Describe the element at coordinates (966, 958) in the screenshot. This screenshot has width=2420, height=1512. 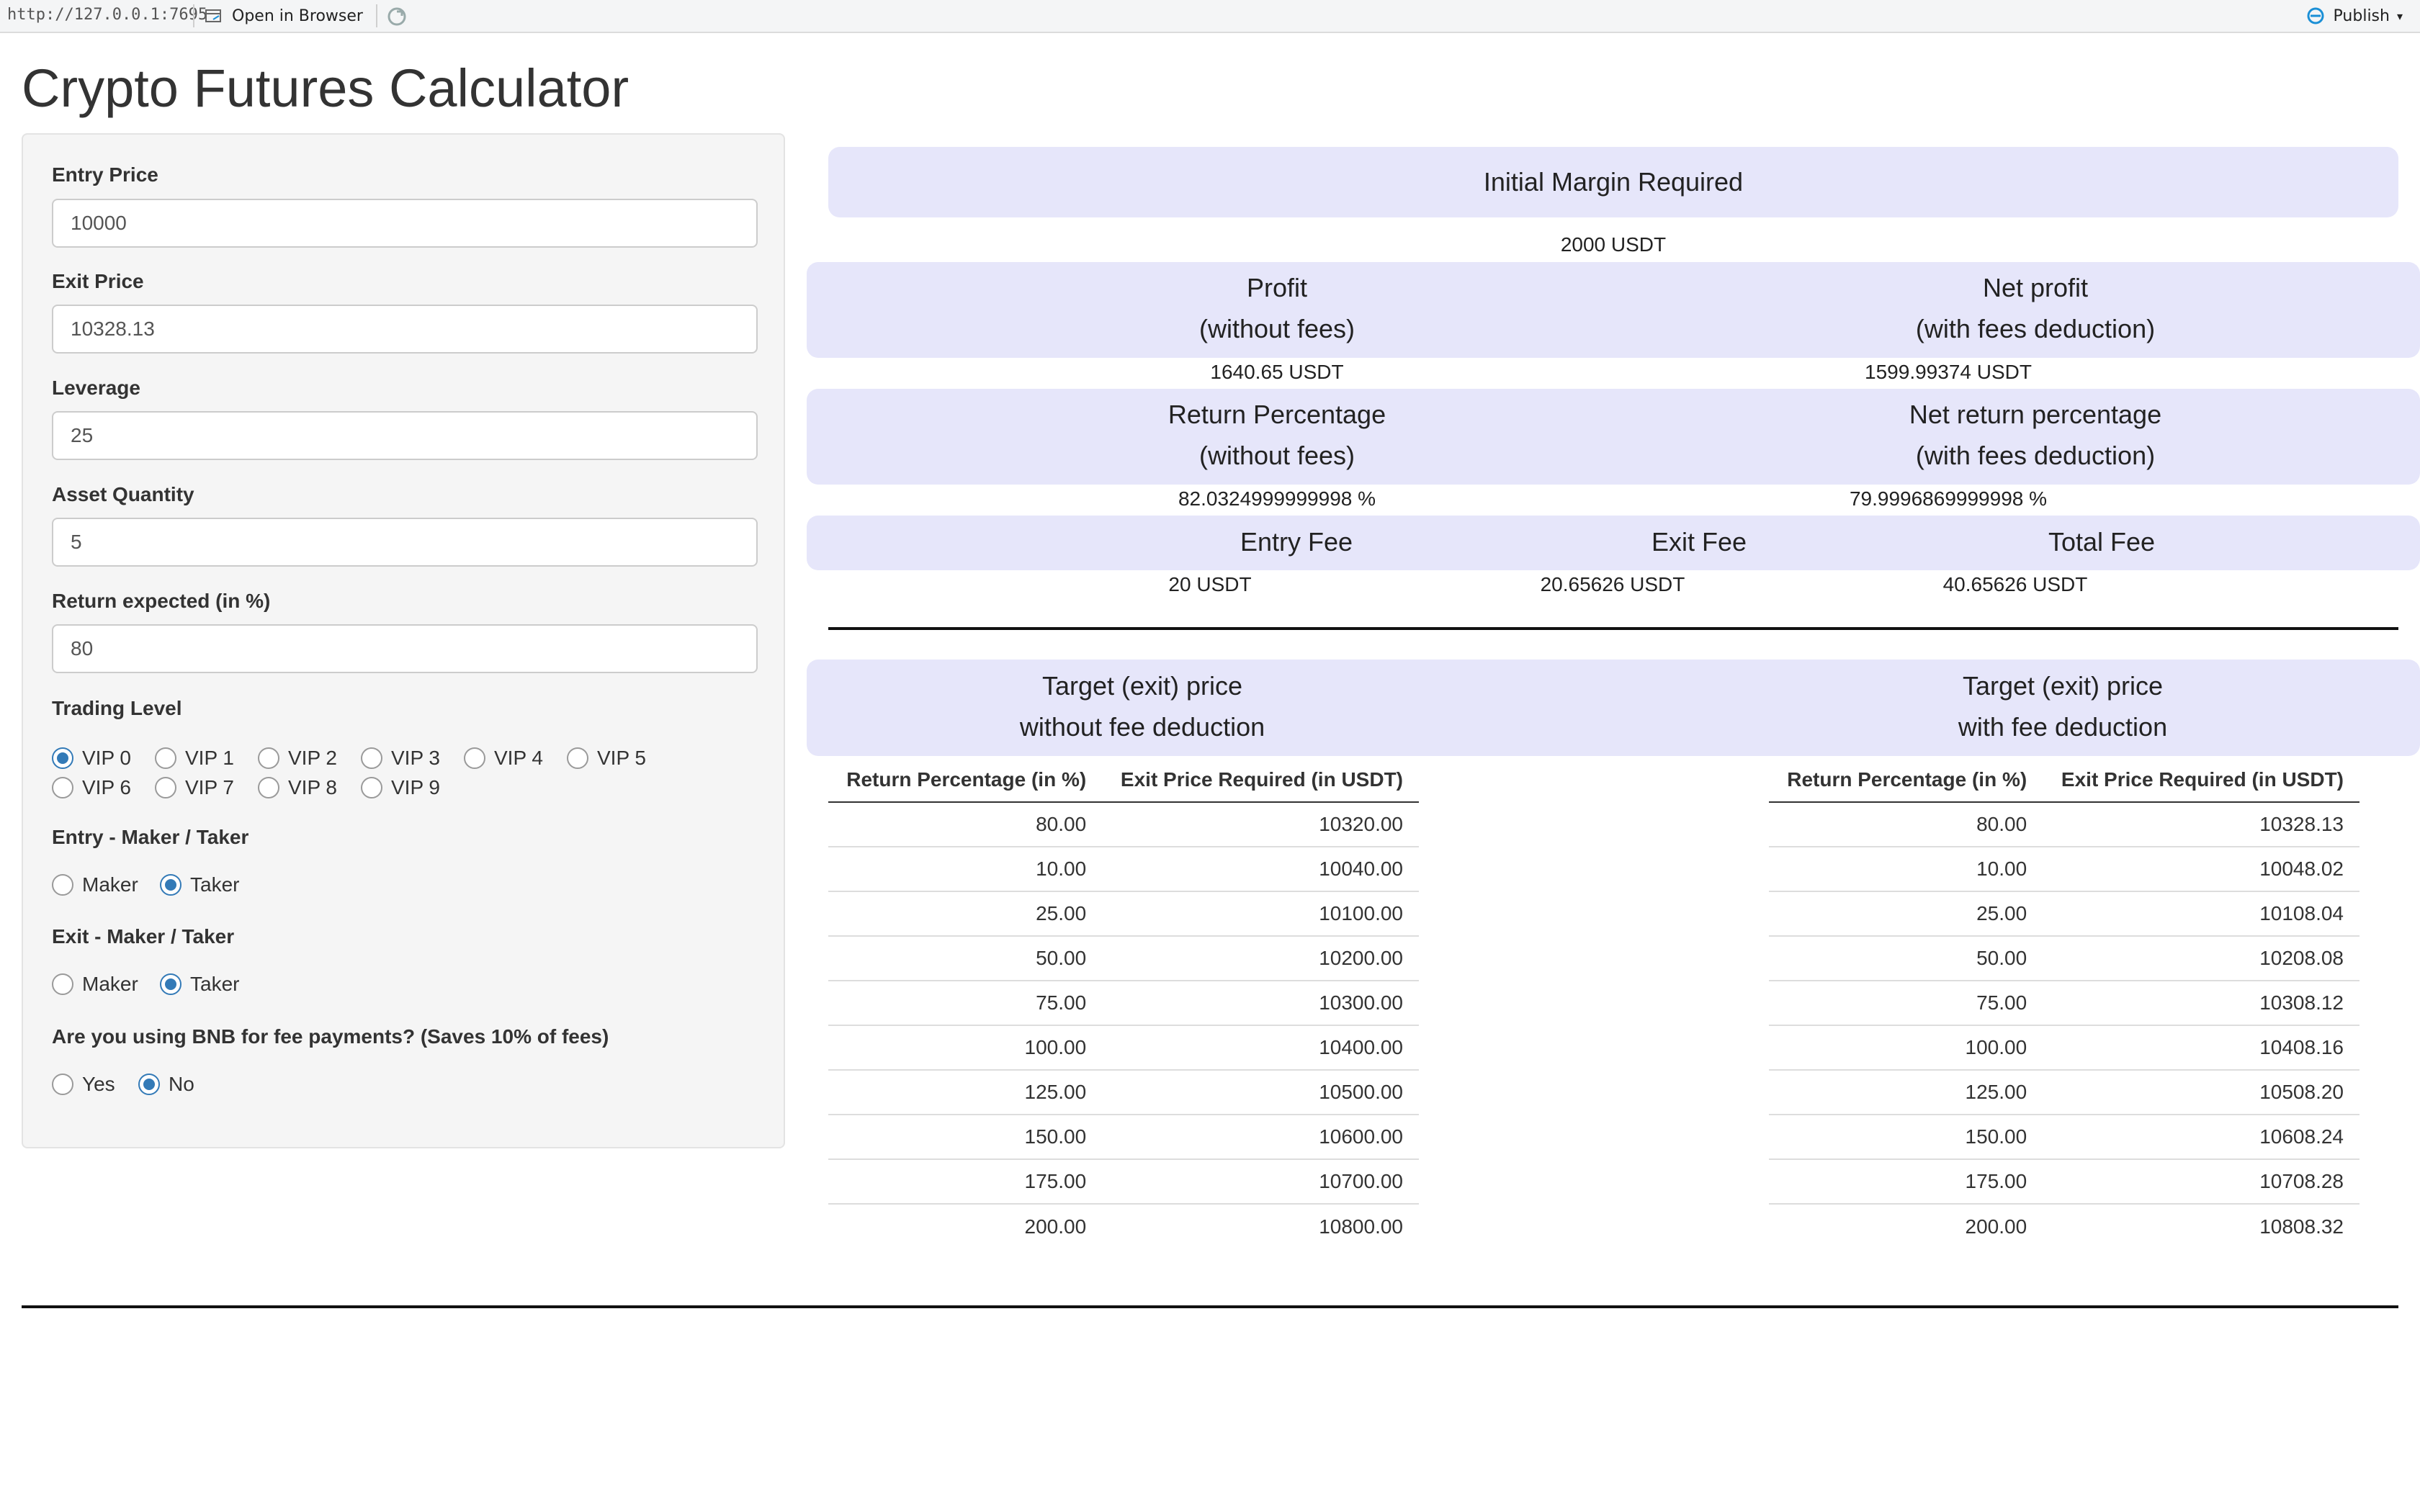
I see `return-percentage-cell: 50.00` at that location.